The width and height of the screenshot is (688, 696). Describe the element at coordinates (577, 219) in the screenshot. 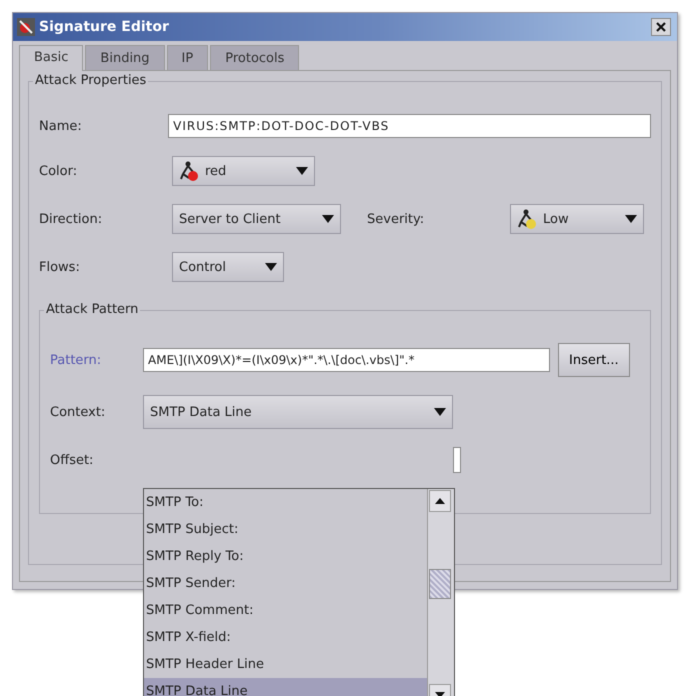

I see `severity-dropdown: Low` at that location.